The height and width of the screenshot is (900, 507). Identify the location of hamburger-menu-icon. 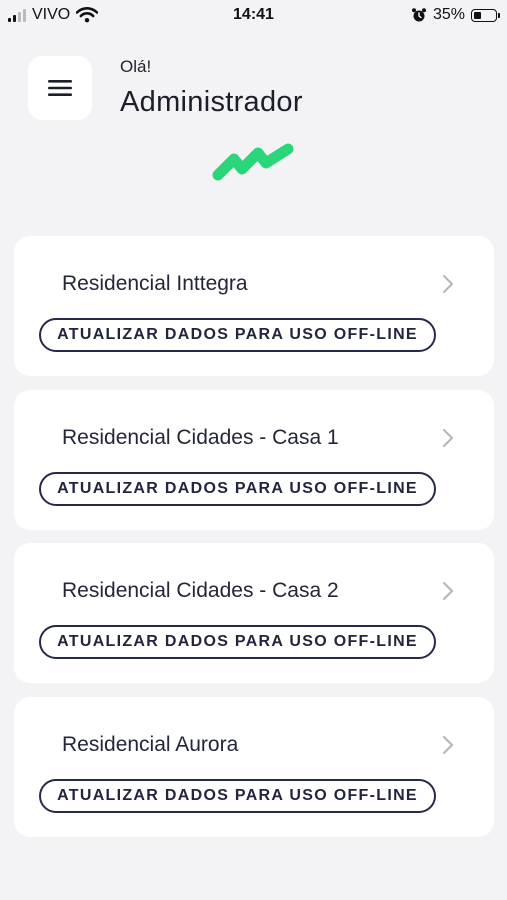
(60, 88).